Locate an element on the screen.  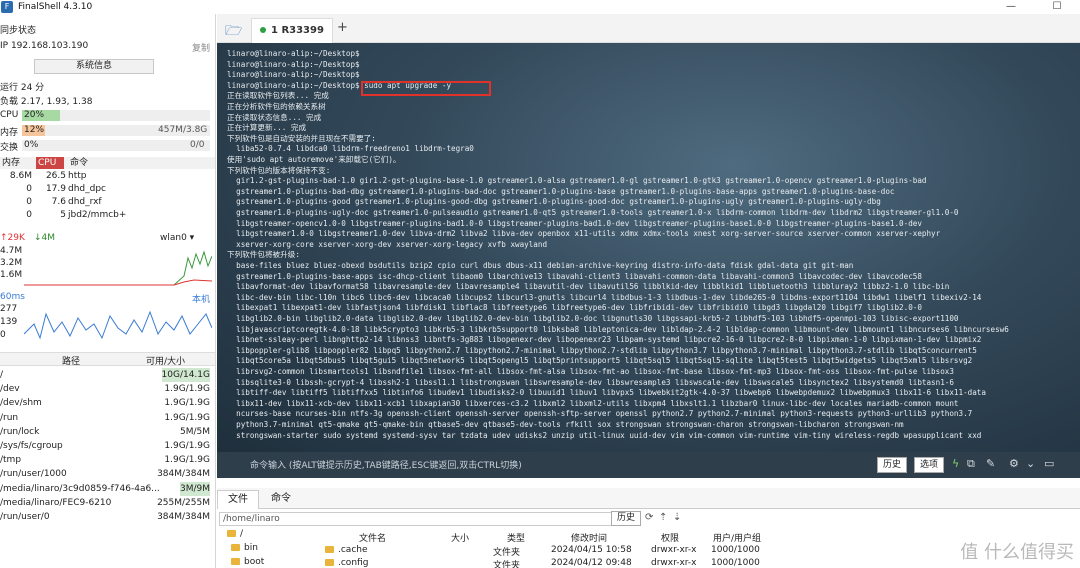
history-button: 历史 is located at coordinates (892, 465).